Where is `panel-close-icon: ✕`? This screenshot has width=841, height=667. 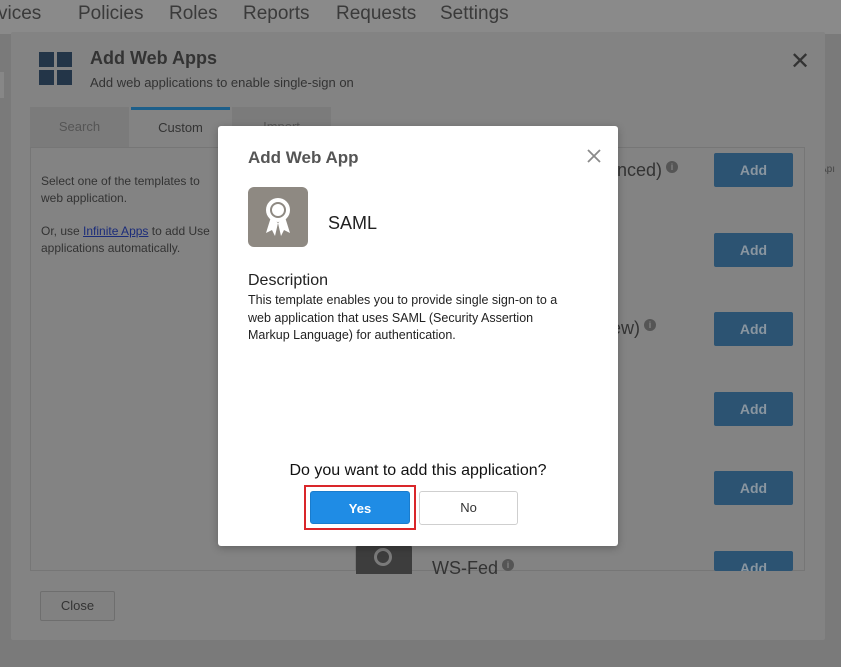 panel-close-icon: ✕ is located at coordinates (800, 62).